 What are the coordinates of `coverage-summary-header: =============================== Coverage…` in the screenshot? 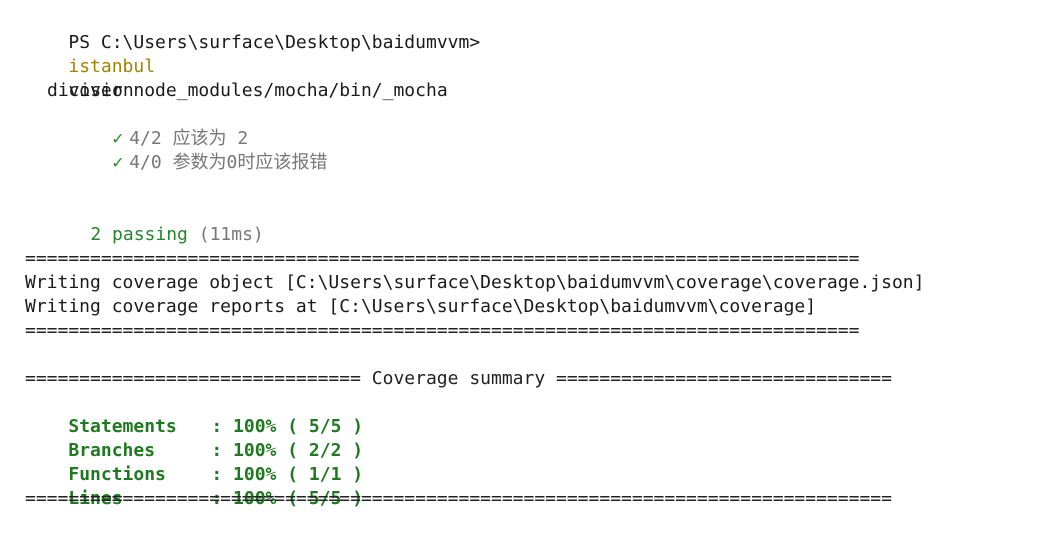 It's located at (458, 378).